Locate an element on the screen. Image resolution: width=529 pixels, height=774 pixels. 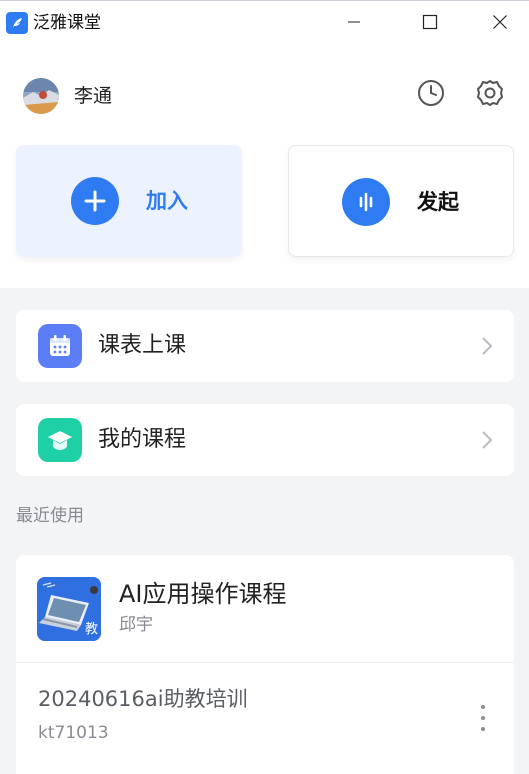
maximize-icon is located at coordinates (430, 24).